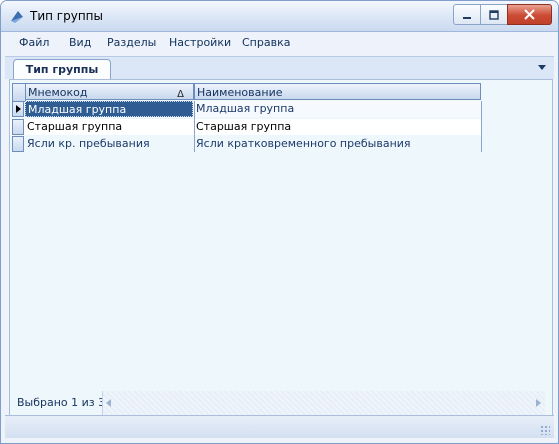  Describe the element at coordinates (467, 17) in the screenshot. I see `minimize-icon` at that location.